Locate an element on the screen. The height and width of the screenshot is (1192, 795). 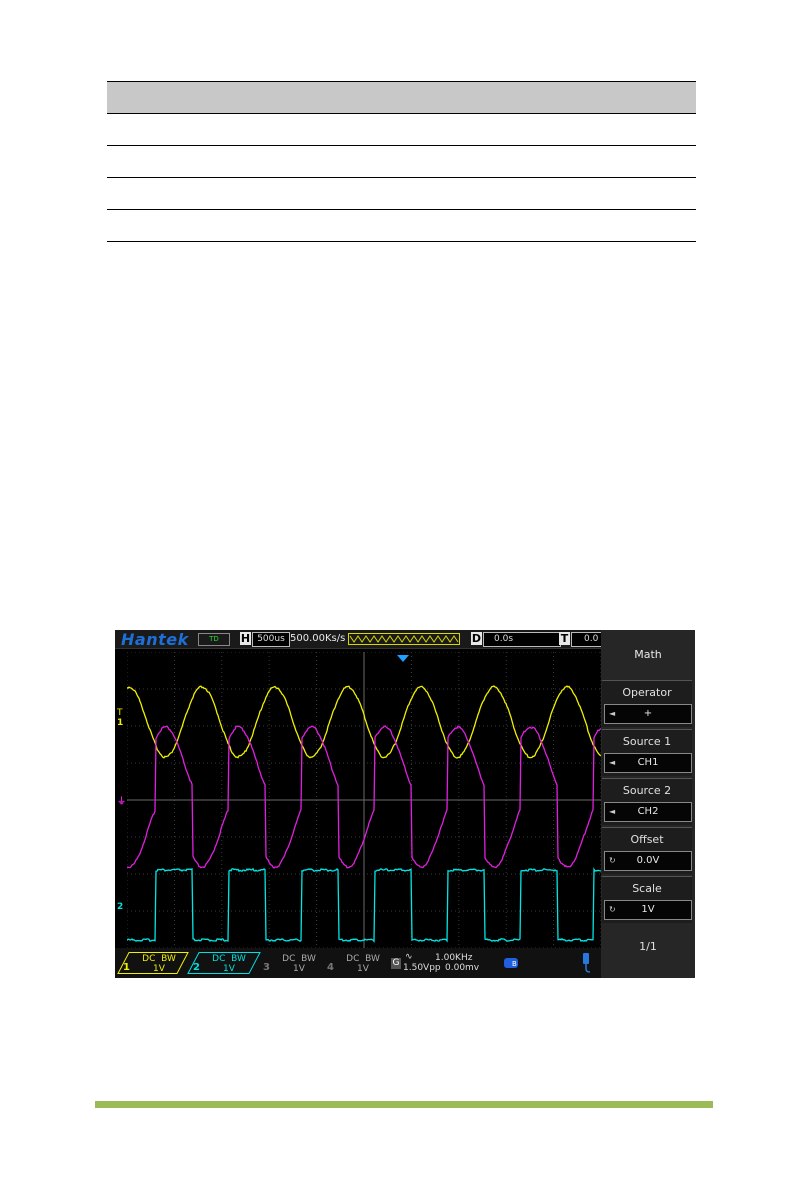
generator-frequency: 1.00KHz is located at coordinates (454, 958).